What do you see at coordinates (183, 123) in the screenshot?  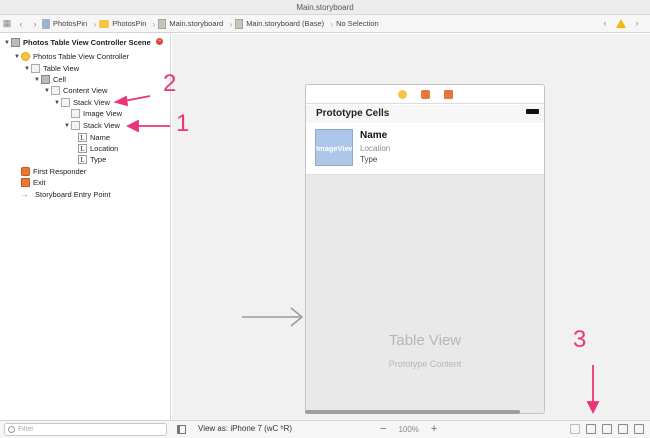 I see `annotation-number-1: 1` at bounding box center [183, 123].